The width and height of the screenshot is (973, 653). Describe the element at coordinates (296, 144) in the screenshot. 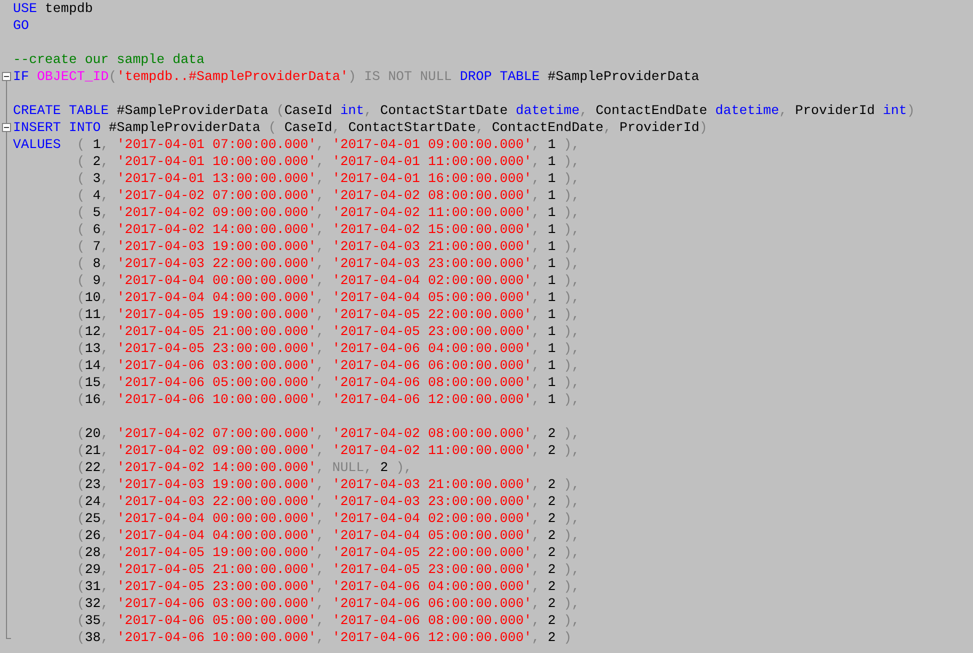

I see `code-line: VALUES ( 1, '2017-04-01 07:00:00.000', '2017-04-01 09:00:00.000', 1 ),` at that location.